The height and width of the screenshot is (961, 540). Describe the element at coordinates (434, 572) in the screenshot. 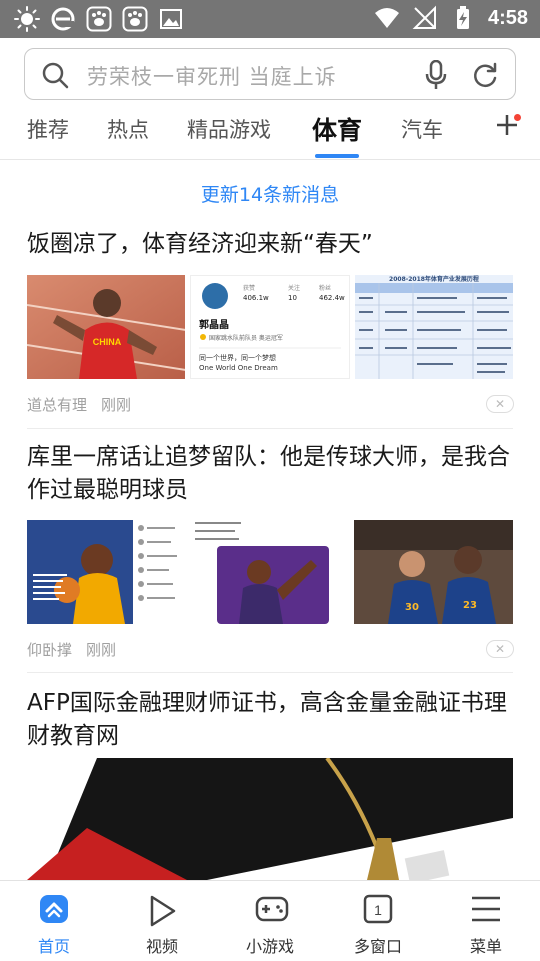

I see `thumbnail-two-players: 30 23` at that location.